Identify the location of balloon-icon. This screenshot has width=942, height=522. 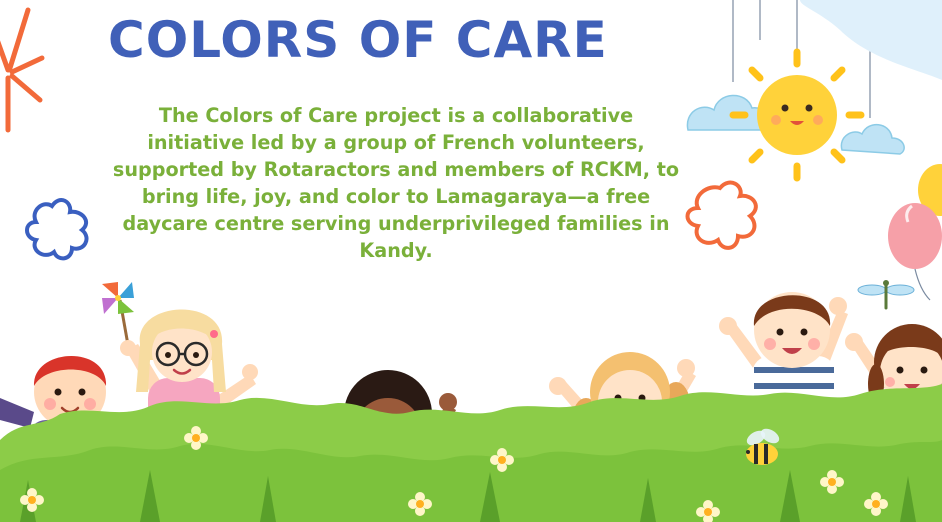
(915, 232).